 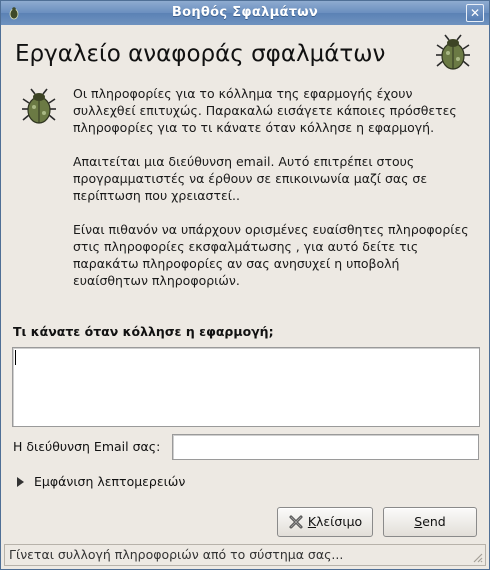 What do you see at coordinates (246, 387) in the screenshot?
I see `what-were-you-doing-textarea` at bounding box center [246, 387].